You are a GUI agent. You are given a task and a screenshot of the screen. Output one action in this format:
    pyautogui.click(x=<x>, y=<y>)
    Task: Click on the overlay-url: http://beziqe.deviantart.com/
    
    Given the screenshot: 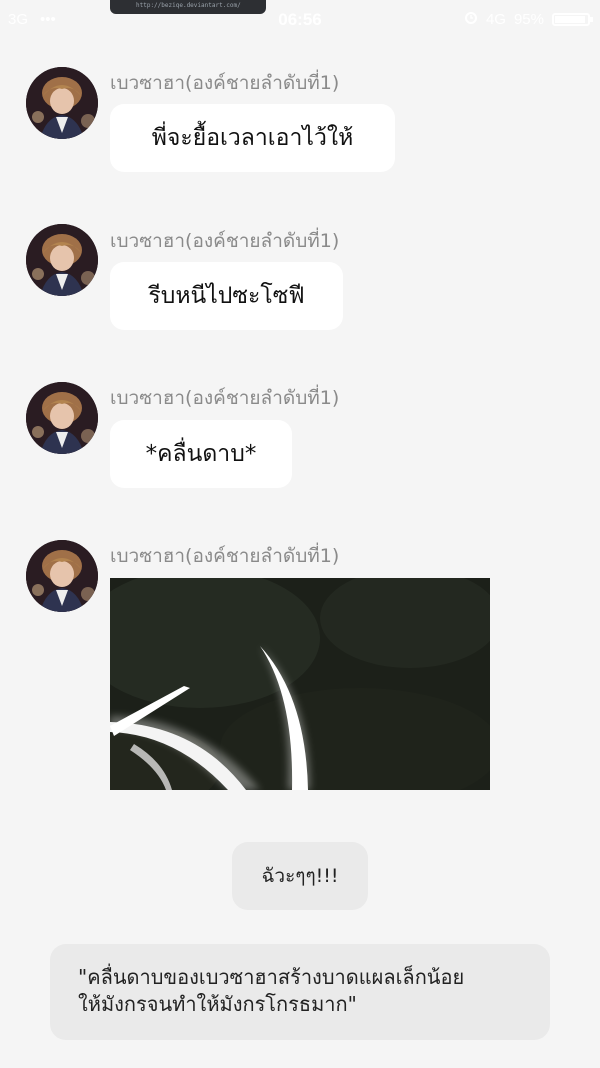 What is the action you would take?
    pyautogui.click(x=188, y=5)
    